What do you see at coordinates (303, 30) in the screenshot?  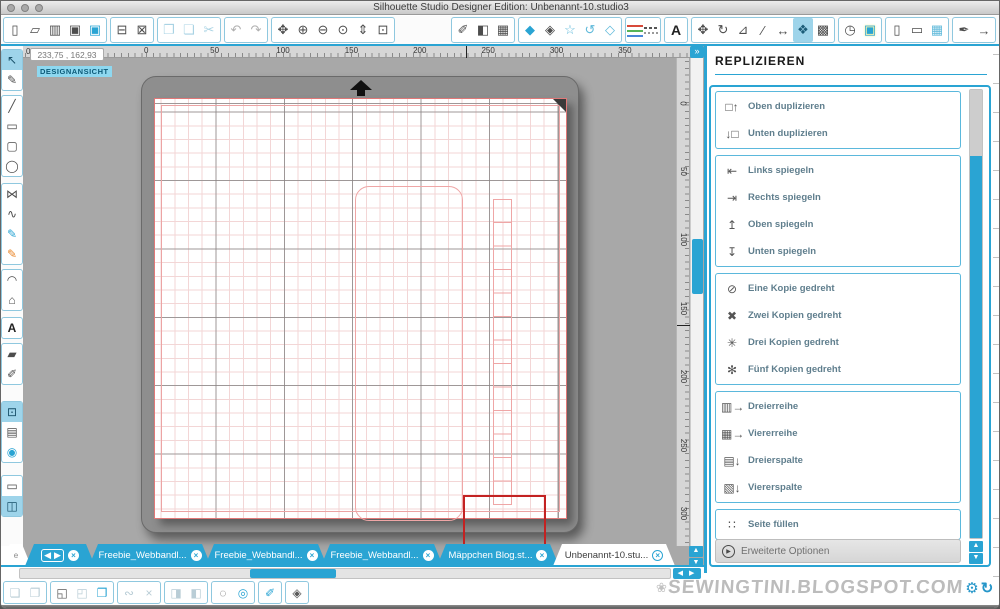 I see `zoom-in-button: ⊕` at bounding box center [303, 30].